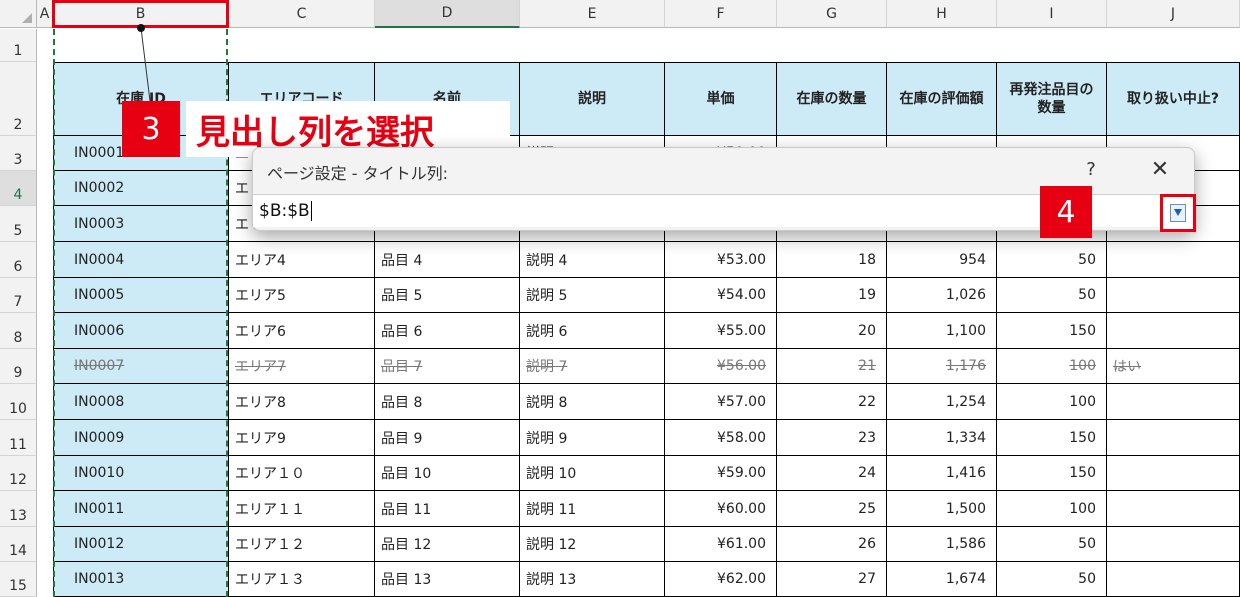 This screenshot has height=597, width=1240. Describe the element at coordinates (18, 544) in the screenshot. I see `row-header-14: 14` at that location.